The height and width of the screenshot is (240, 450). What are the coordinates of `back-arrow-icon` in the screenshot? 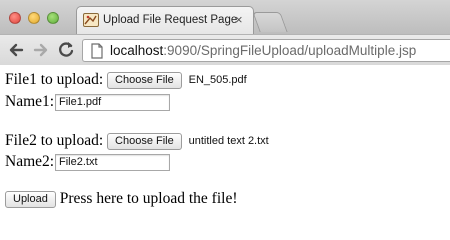 It's located at (17, 50).